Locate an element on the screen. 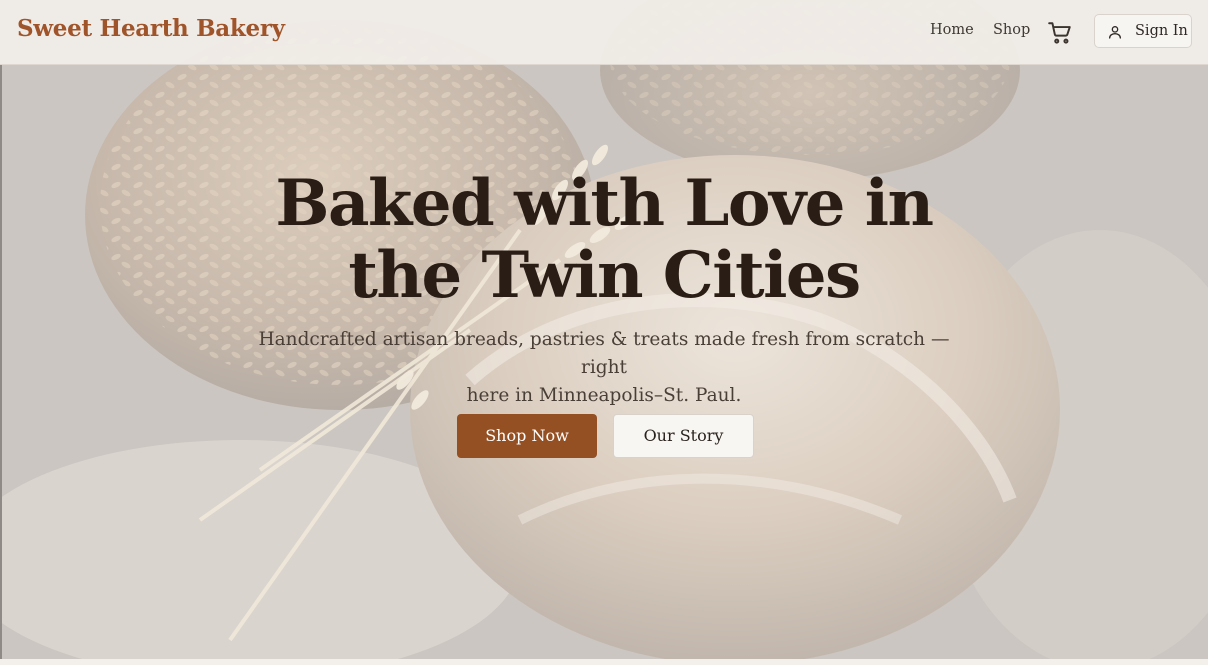  site-header: Sweet Hearth Bakery Home Shop Sign In is located at coordinates (604, 32).